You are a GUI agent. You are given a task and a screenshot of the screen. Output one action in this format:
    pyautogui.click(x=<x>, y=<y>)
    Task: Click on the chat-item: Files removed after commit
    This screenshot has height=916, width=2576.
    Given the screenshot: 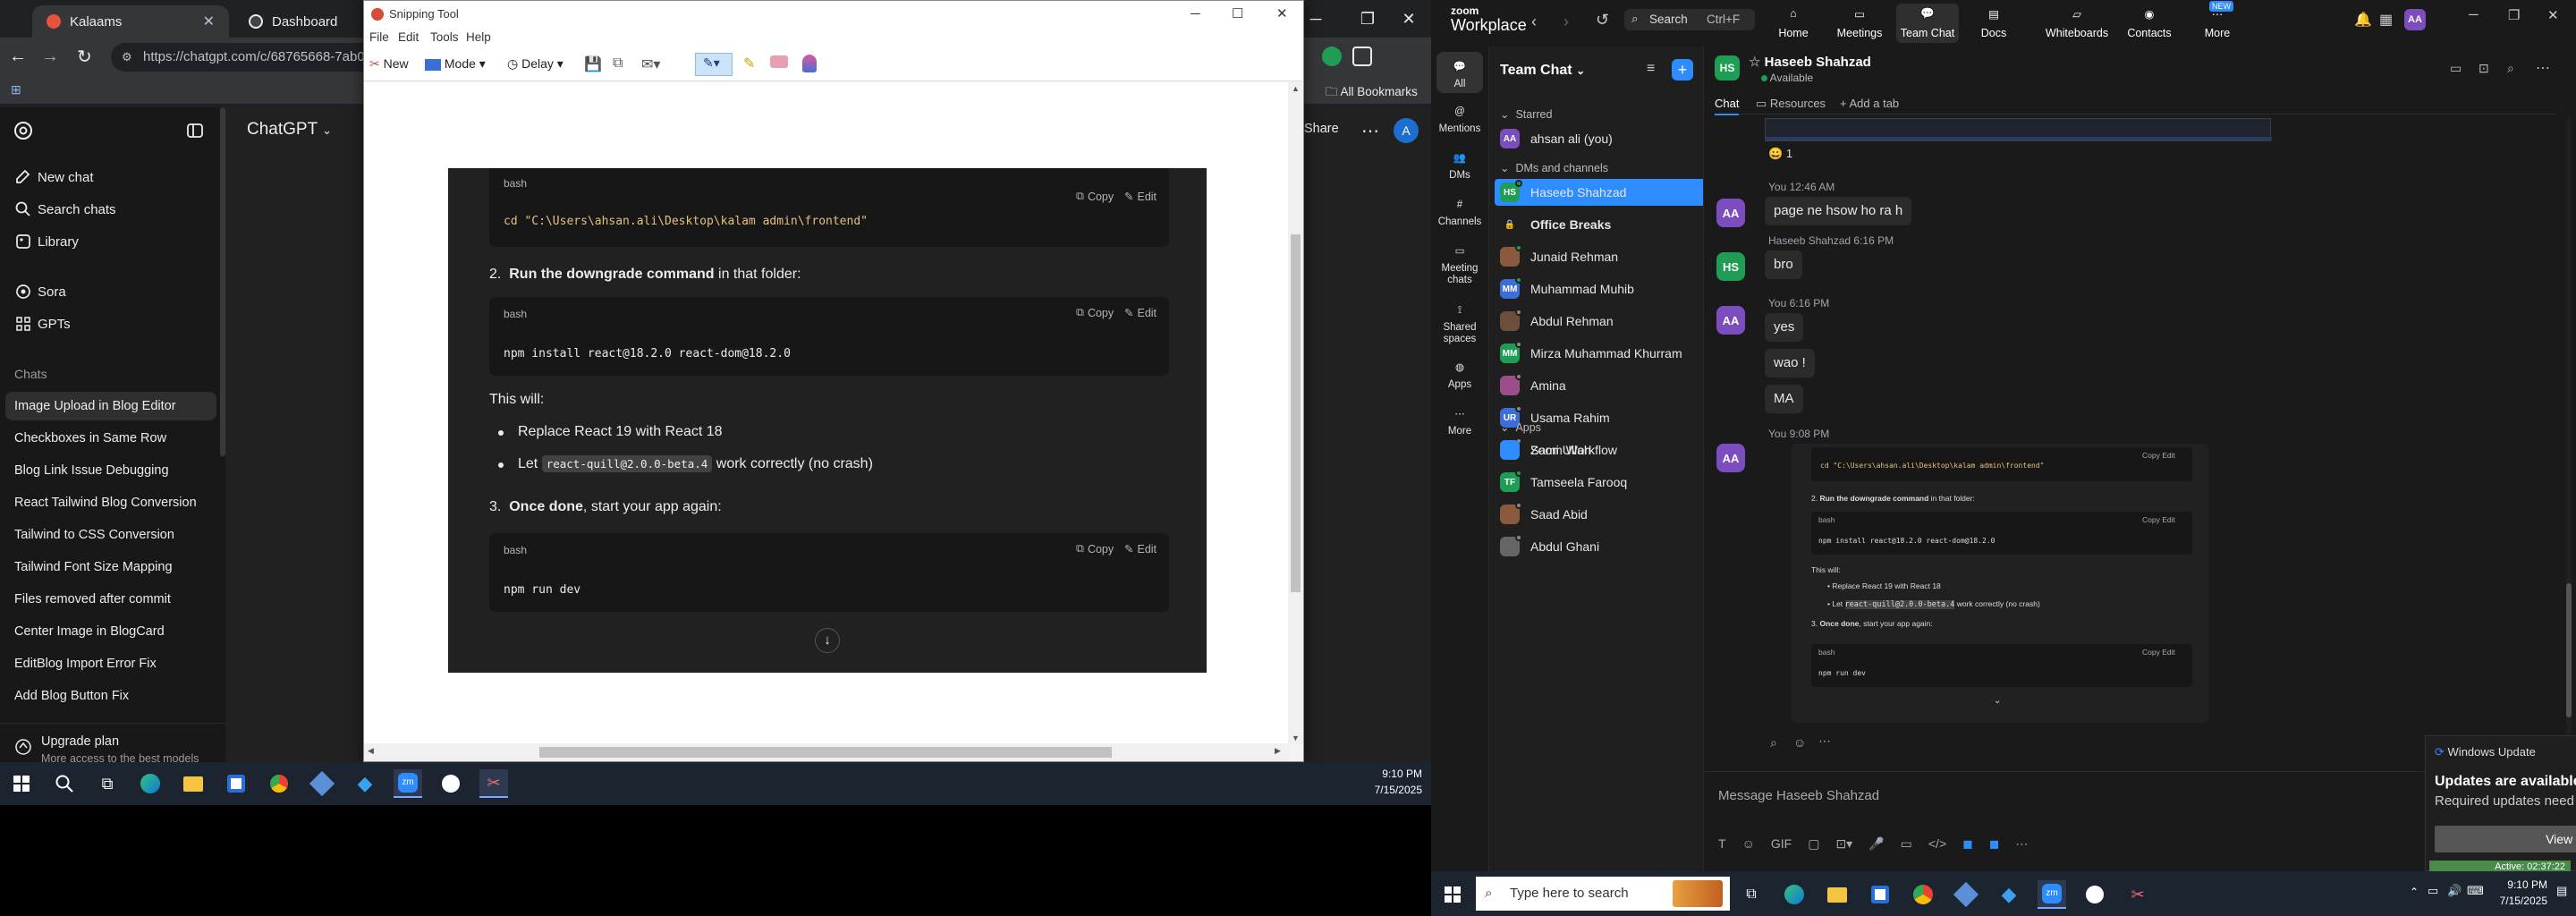 What is the action you would take?
    pyautogui.click(x=92, y=599)
    